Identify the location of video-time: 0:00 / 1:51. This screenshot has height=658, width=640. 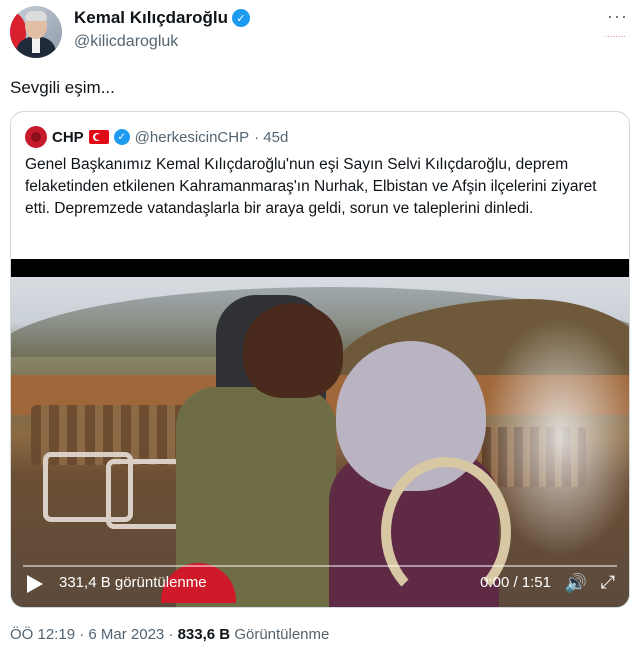
(515, 582).